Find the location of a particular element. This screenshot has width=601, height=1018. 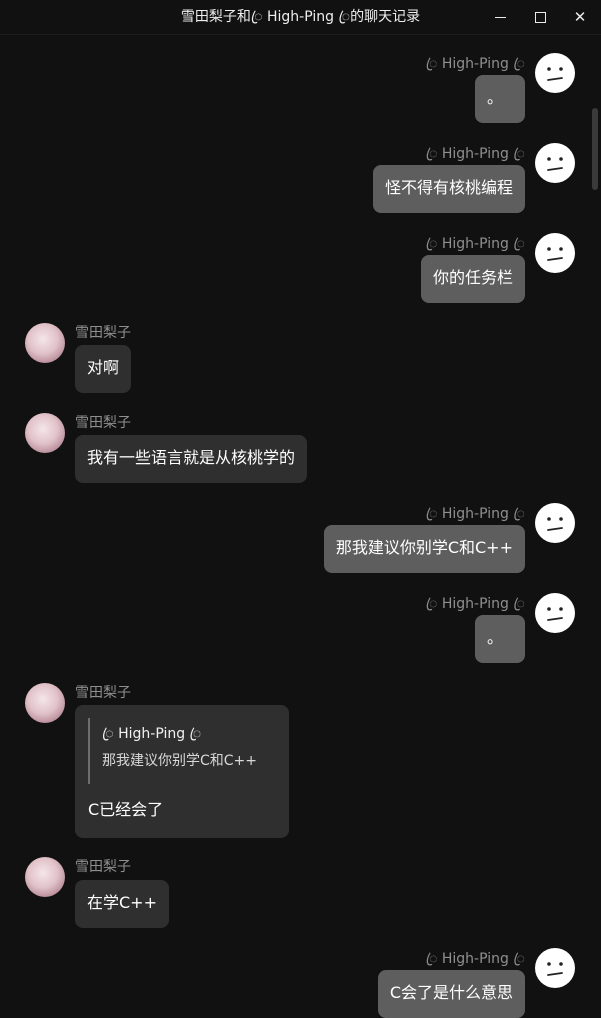

quoted-reply-bubble: ꦿ High-Ping ꦿ 那我建议你别学C和C++ C已经会了 is located at coordinates (182, 771).